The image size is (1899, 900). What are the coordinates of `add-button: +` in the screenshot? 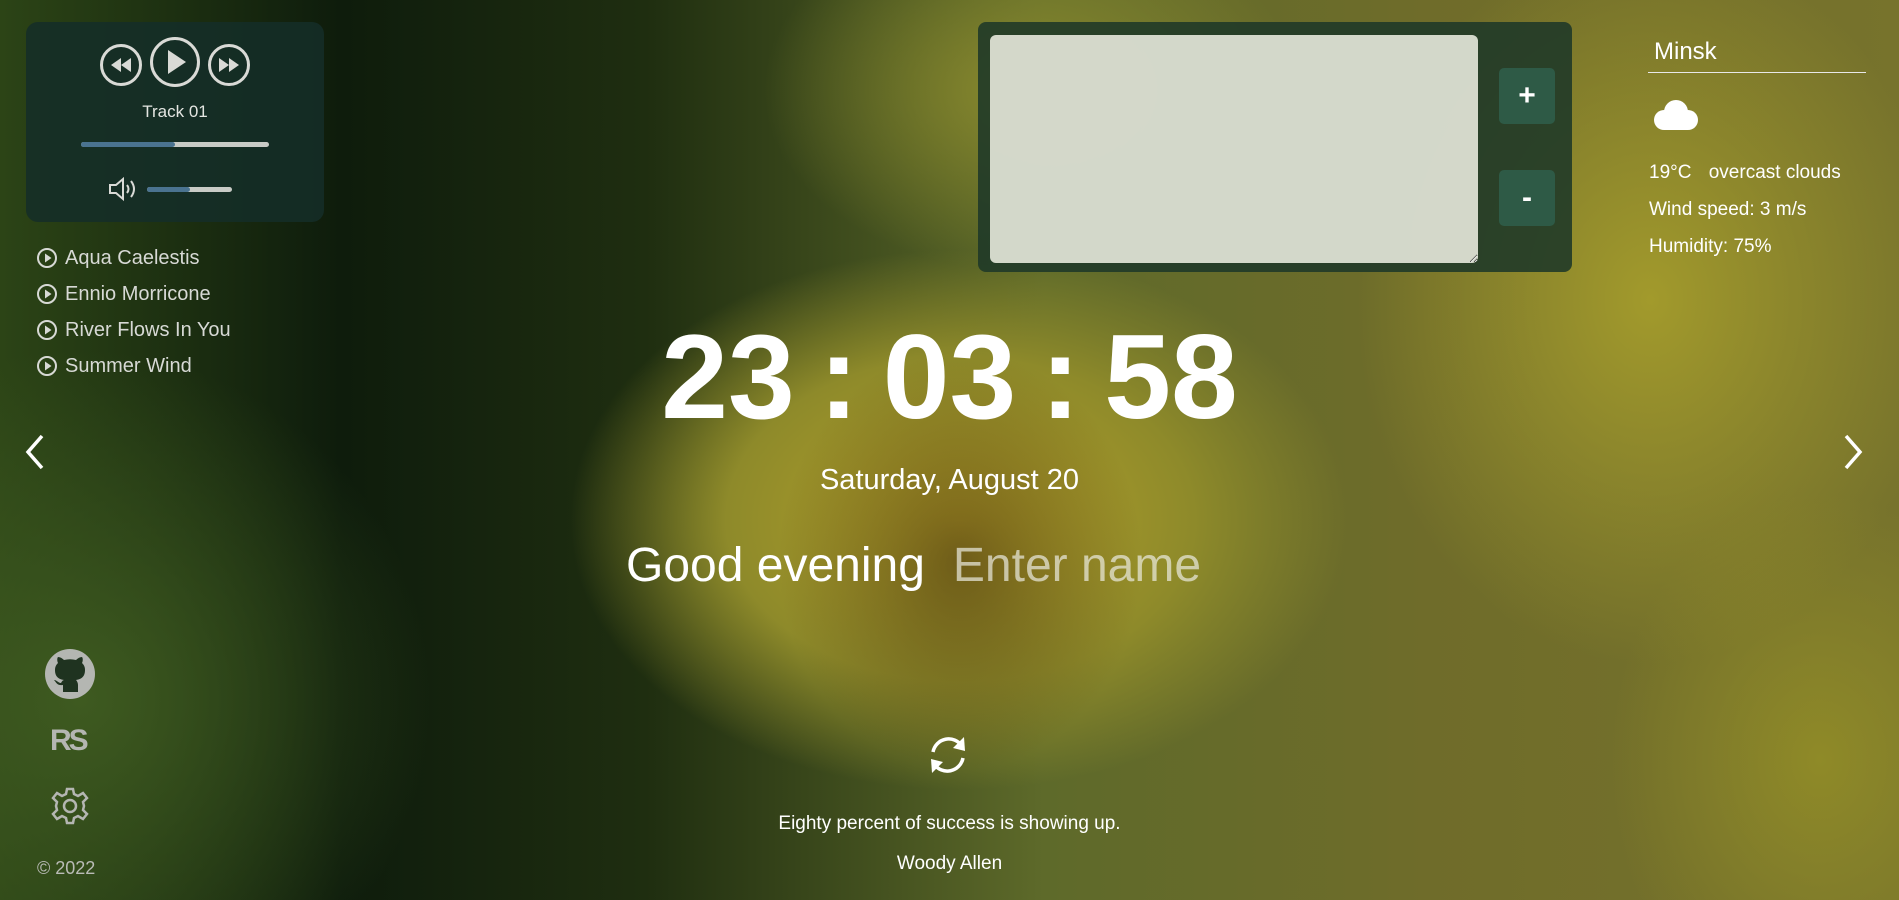 It's located at (1527, 96).